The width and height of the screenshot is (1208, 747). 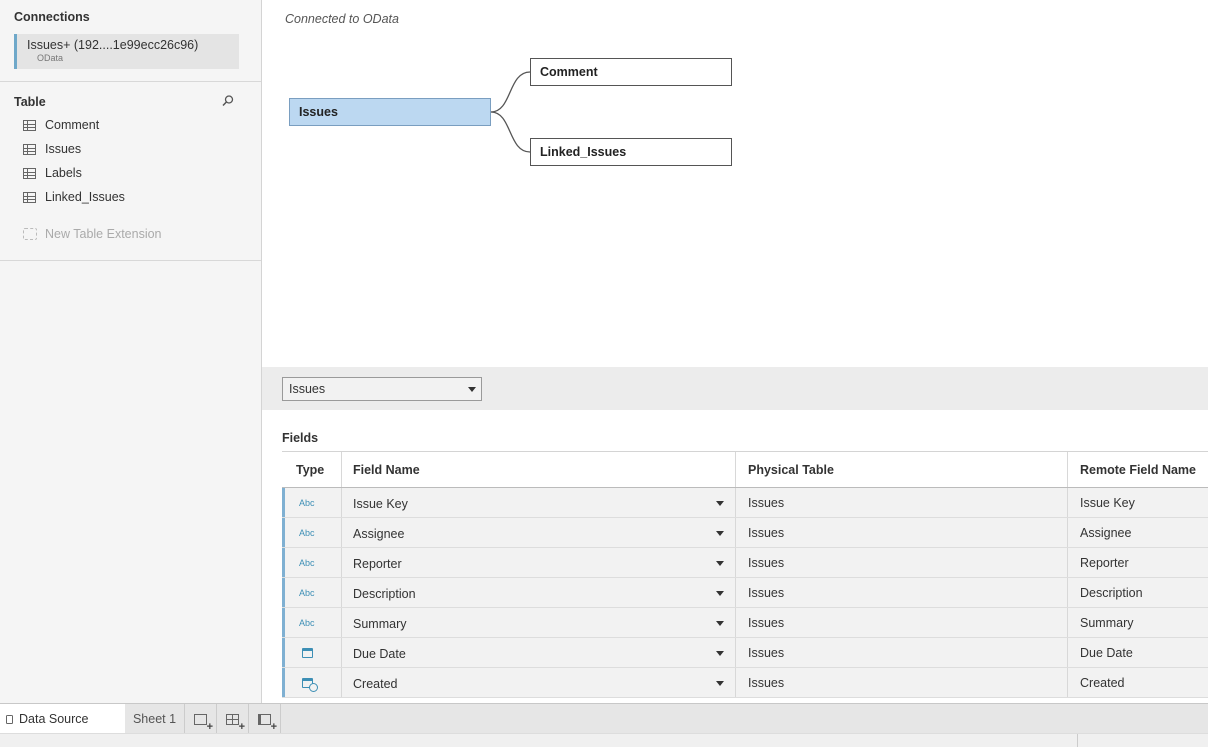 What do you see at coordinates (235, 723) in the screenshot?
I see `new-dashboard-icon` at bounding box center [235, 723].